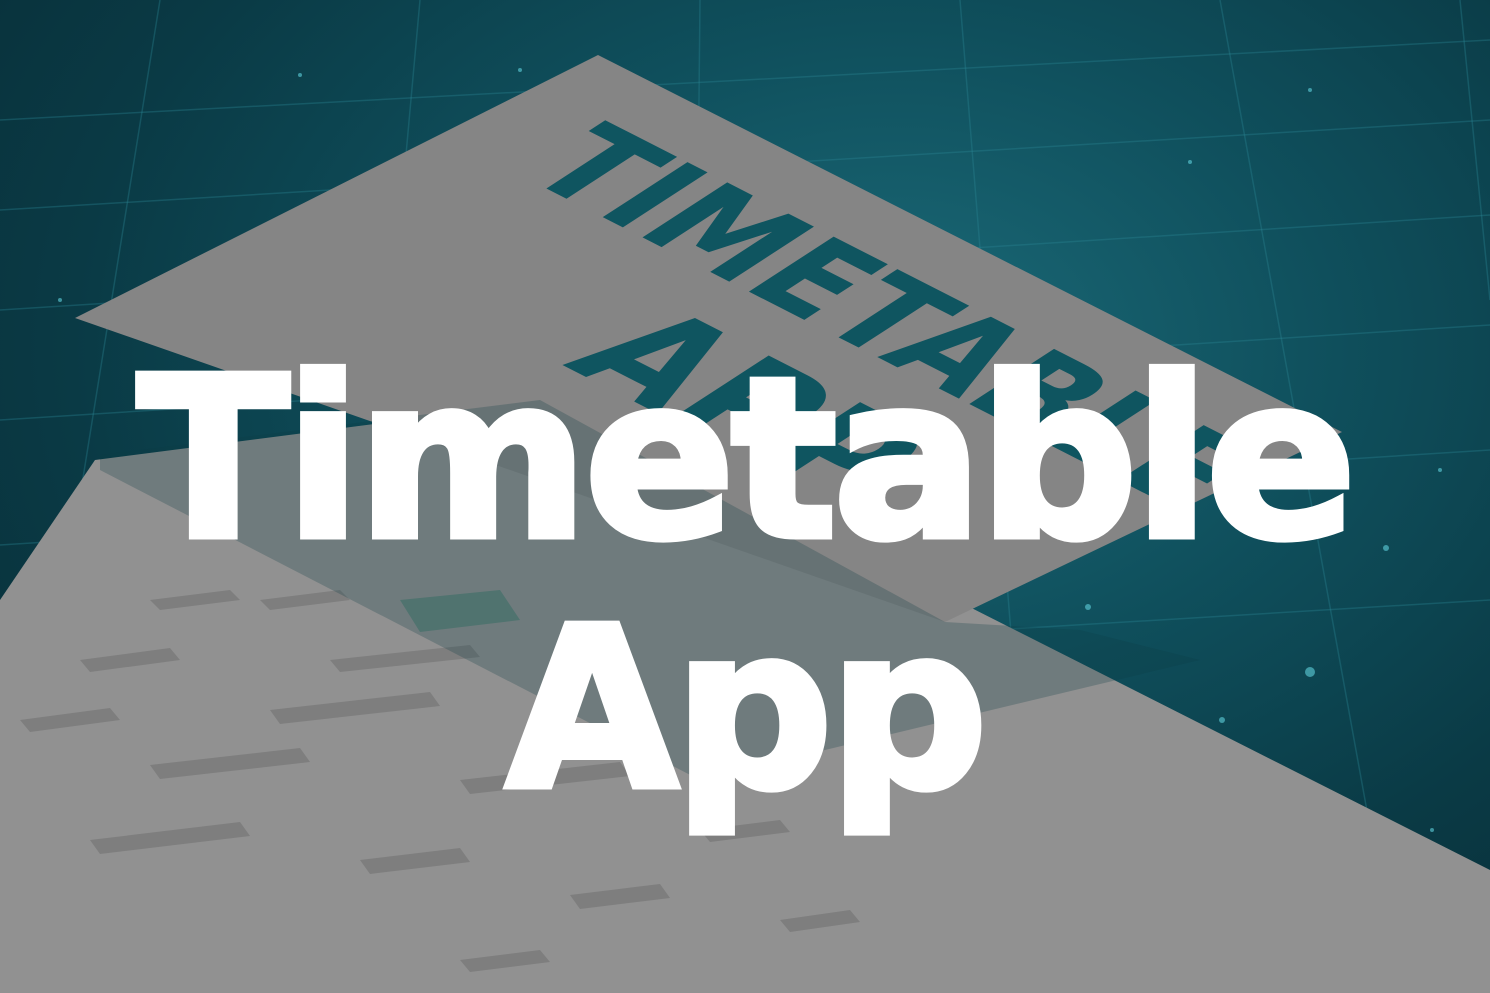  What do you see at coordinates (747, 710) in the screenshot?
I see `headline-line2: App` at bounding box center [747, 710].